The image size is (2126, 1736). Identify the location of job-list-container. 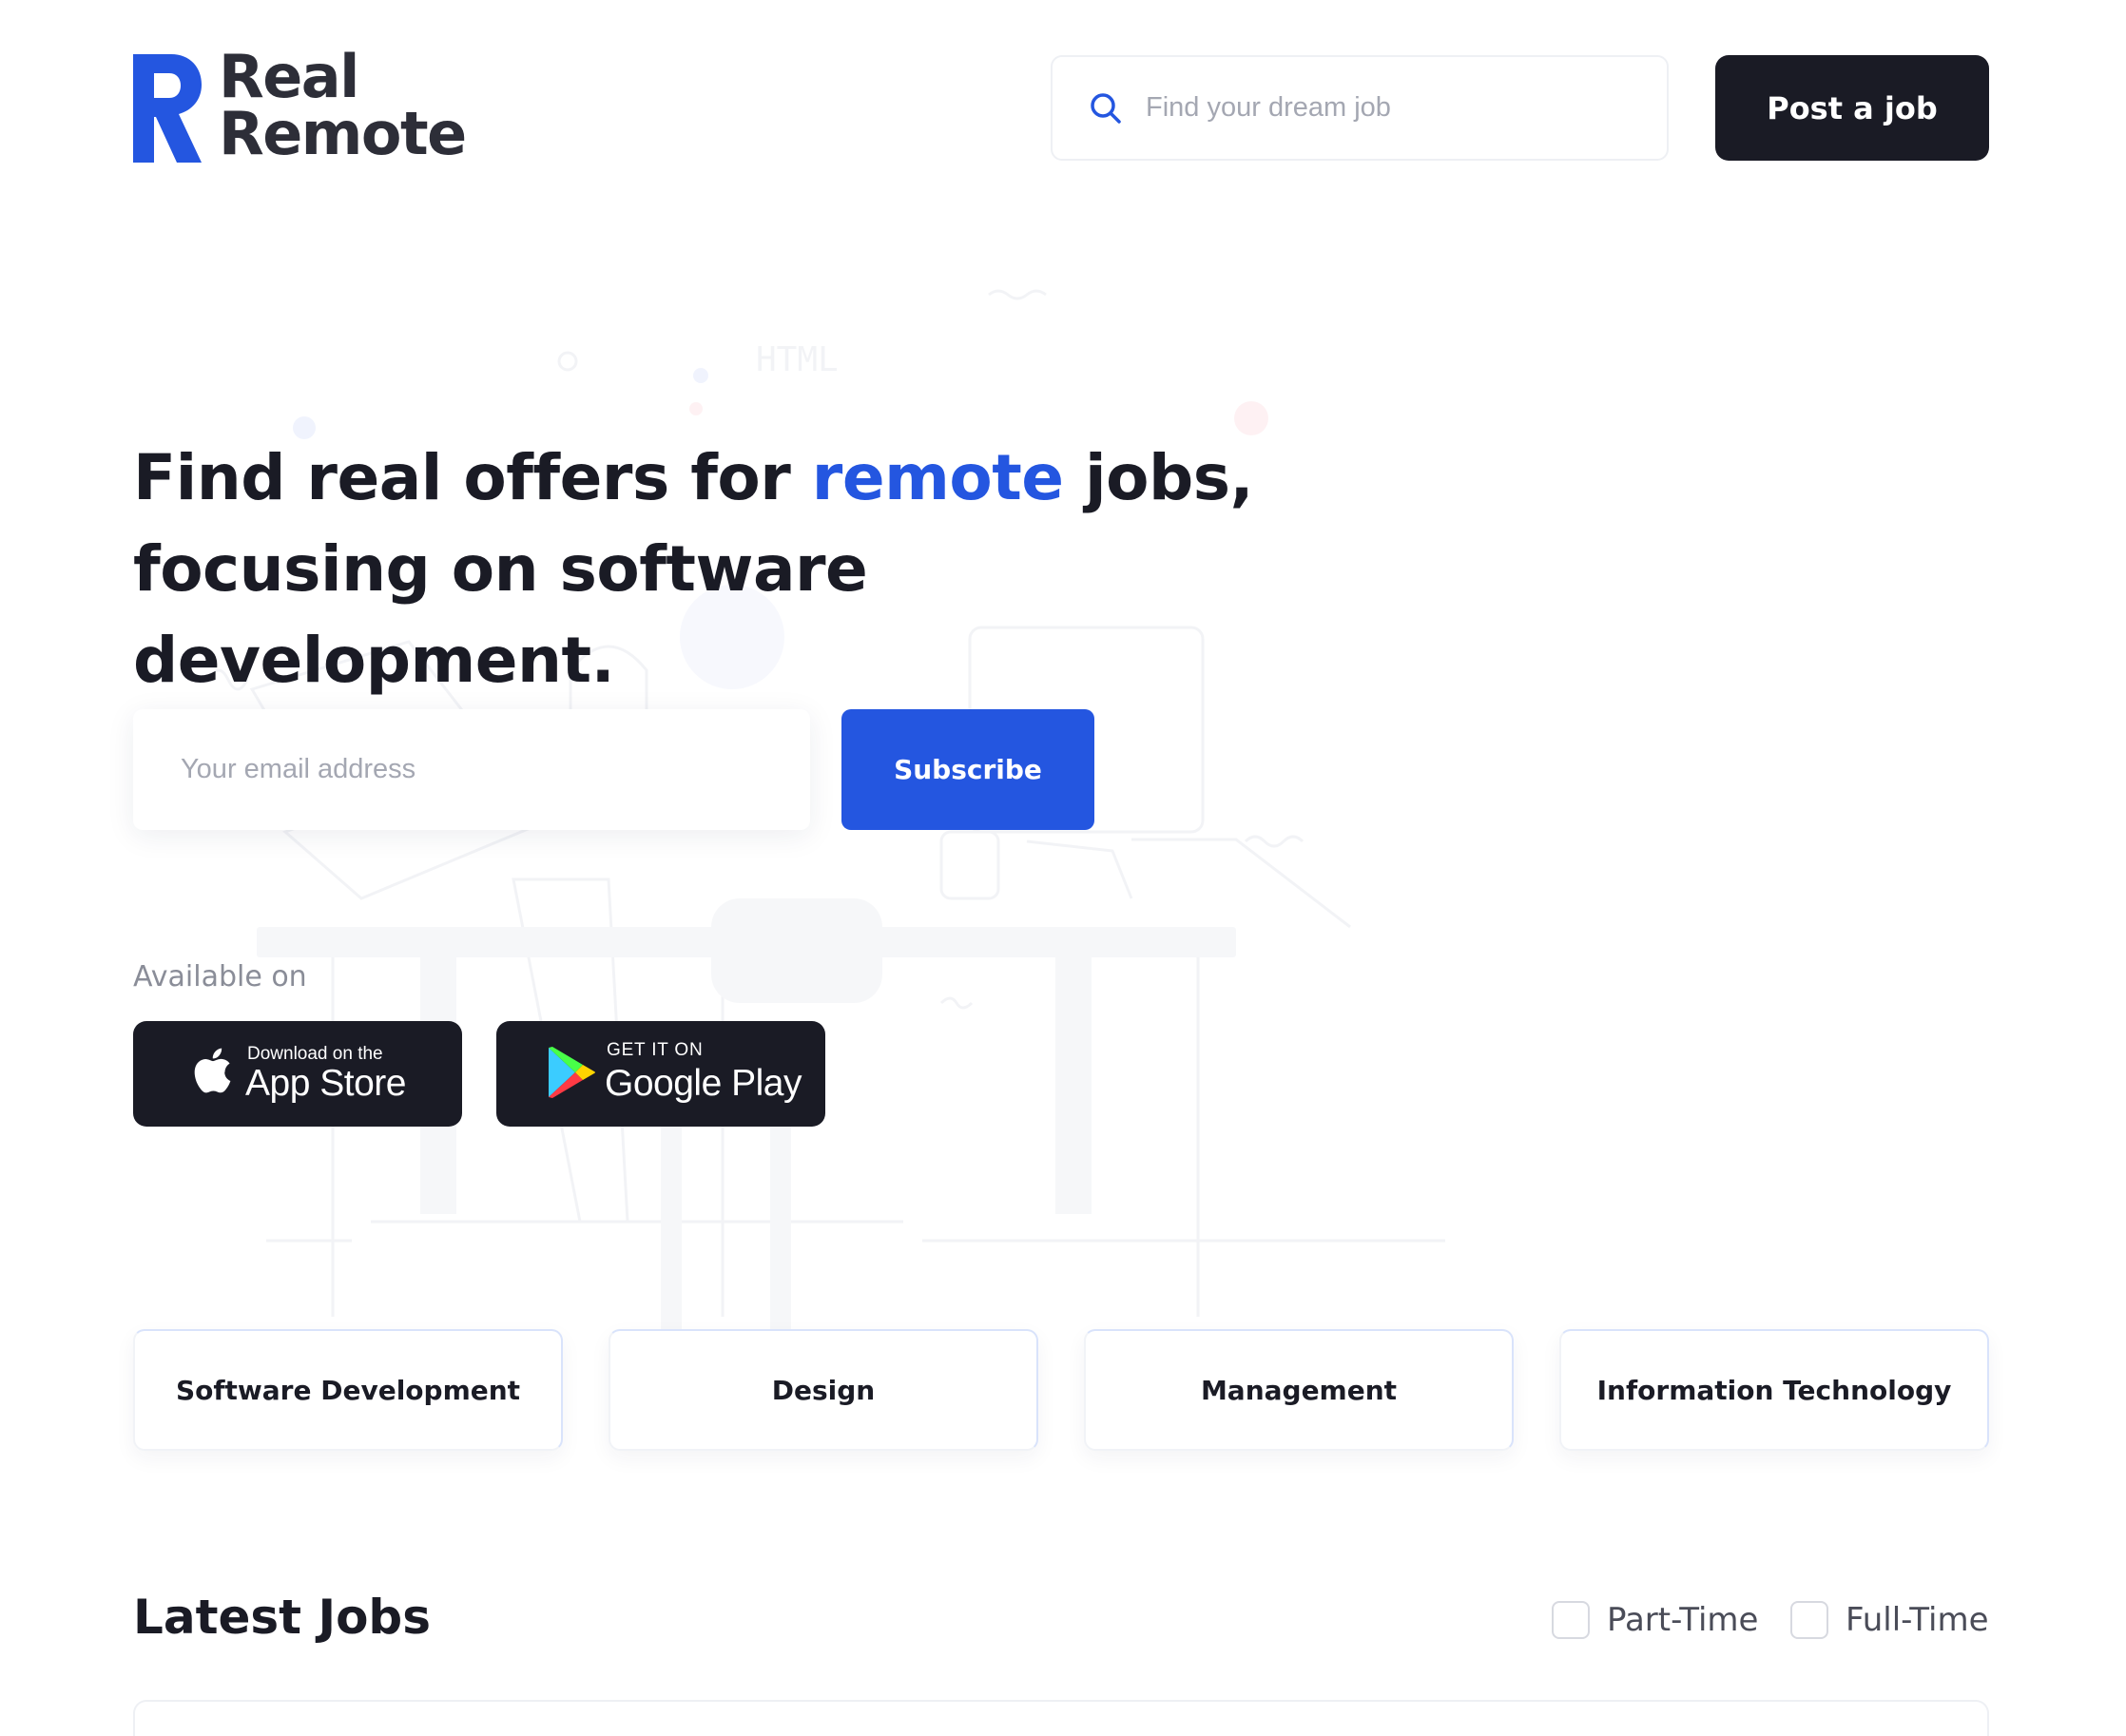
(1061, 1718).